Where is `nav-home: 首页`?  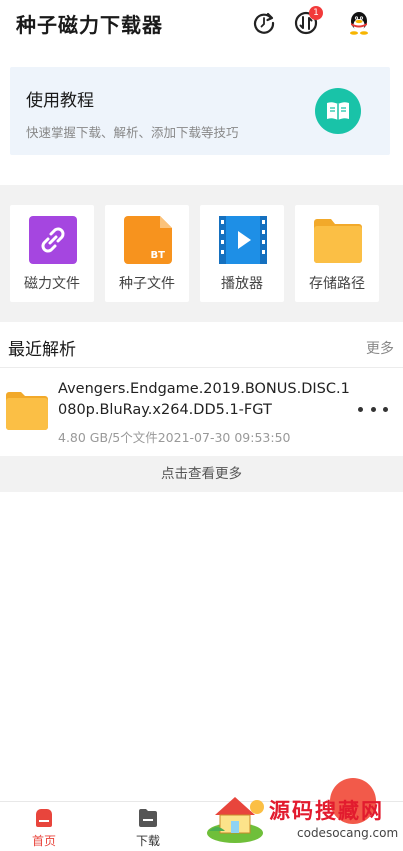 nav-home: 首页 is located at coordinates (44, 828).